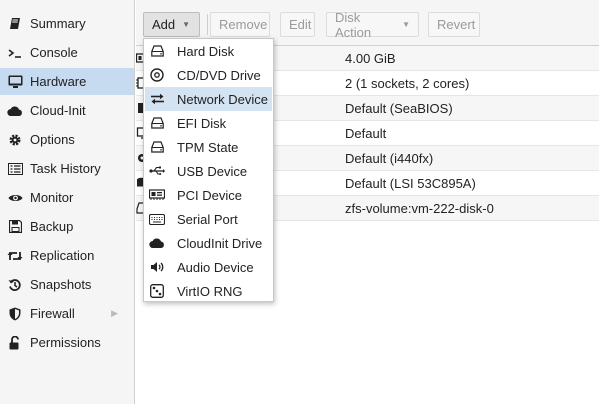  Describe the element at coordinates (370, 58) in the screenshot. I see `row-value: 4.00 GiB` at that location.